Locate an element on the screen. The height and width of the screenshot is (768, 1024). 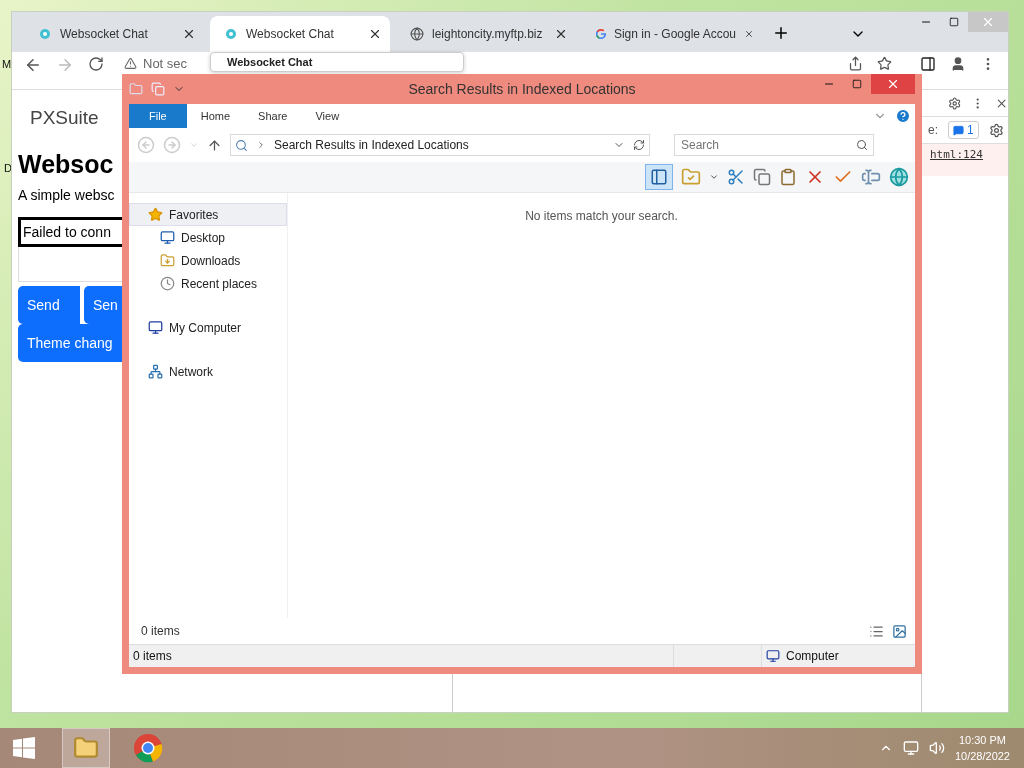
folder-check-icon is located at coordinates (691, 177).